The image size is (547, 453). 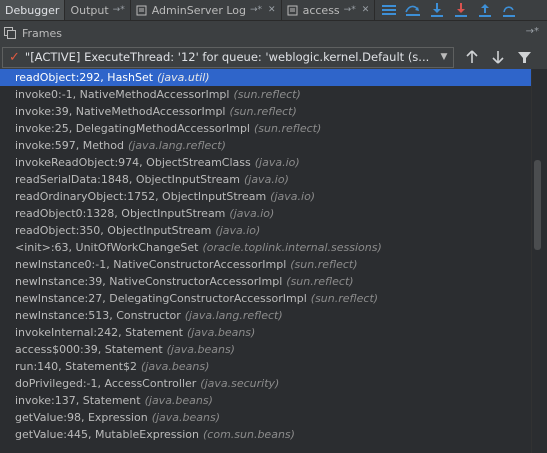 What do you see at coordinates (120, 213) in the screenshot?
I see `frame-method: readObject0:1328, ObjectInputStream` at bounding box center [120, 213].